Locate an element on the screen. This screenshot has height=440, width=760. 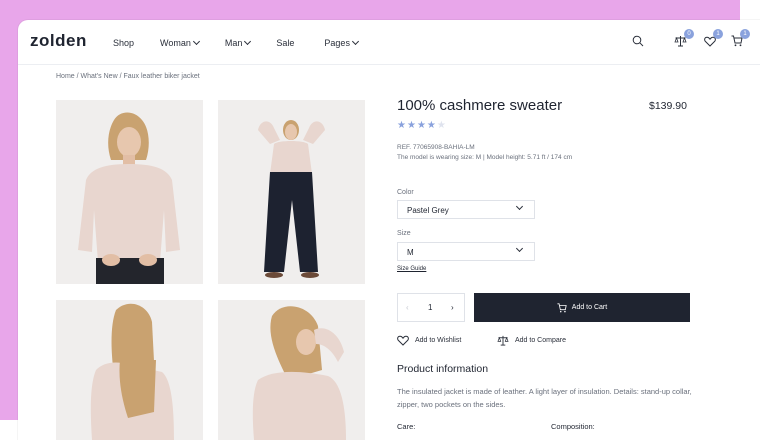
cart-icon is located at coordinates (562, 307).